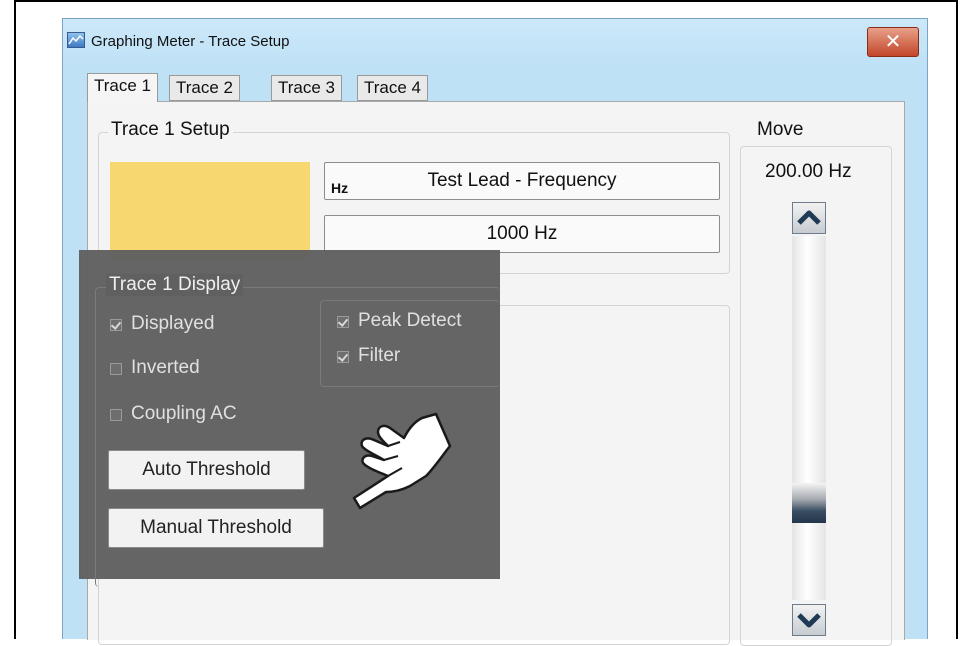 The image size is (974, 646). What do you see at coordinates (210, 211) in the screenshot?
I see `trace-color-swatch` at bounding box center [210, 211].